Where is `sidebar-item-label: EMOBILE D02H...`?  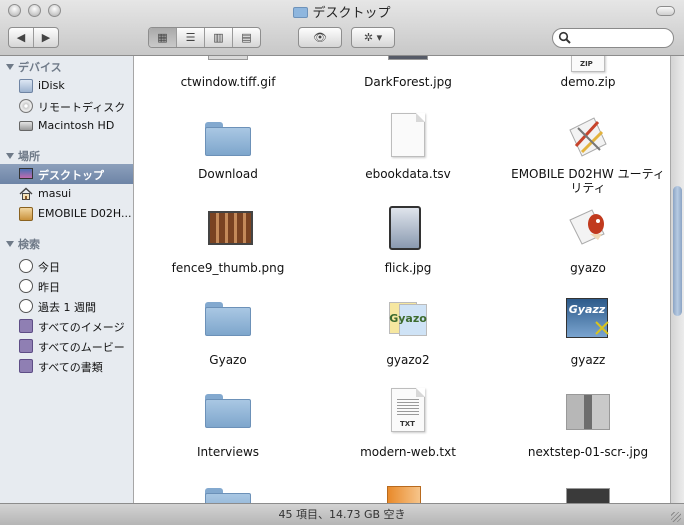
sidebar-item-label: EMOBILE D02H... is located at coordinates (85, 213).